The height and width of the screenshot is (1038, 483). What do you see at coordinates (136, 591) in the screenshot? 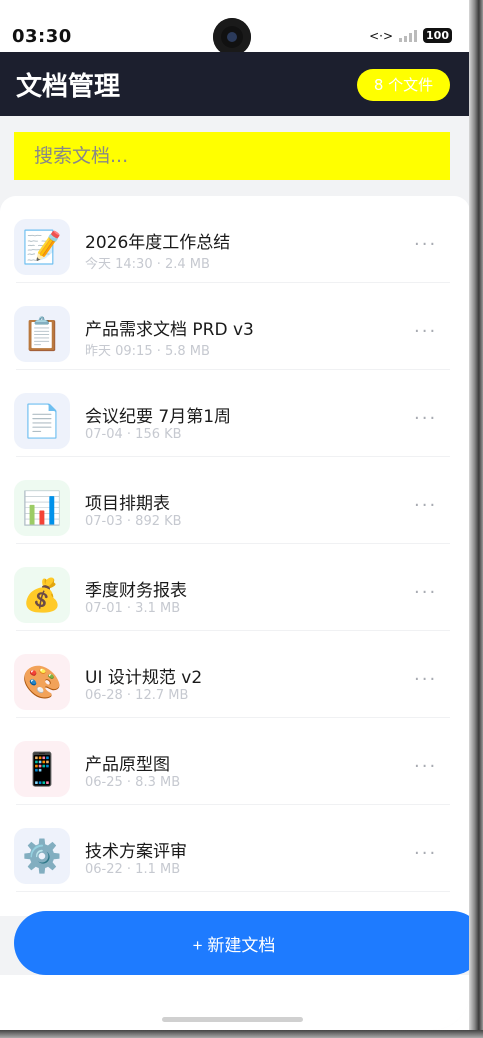
I see `file-name: 季度财务报表` at bounding box center [136, 591].